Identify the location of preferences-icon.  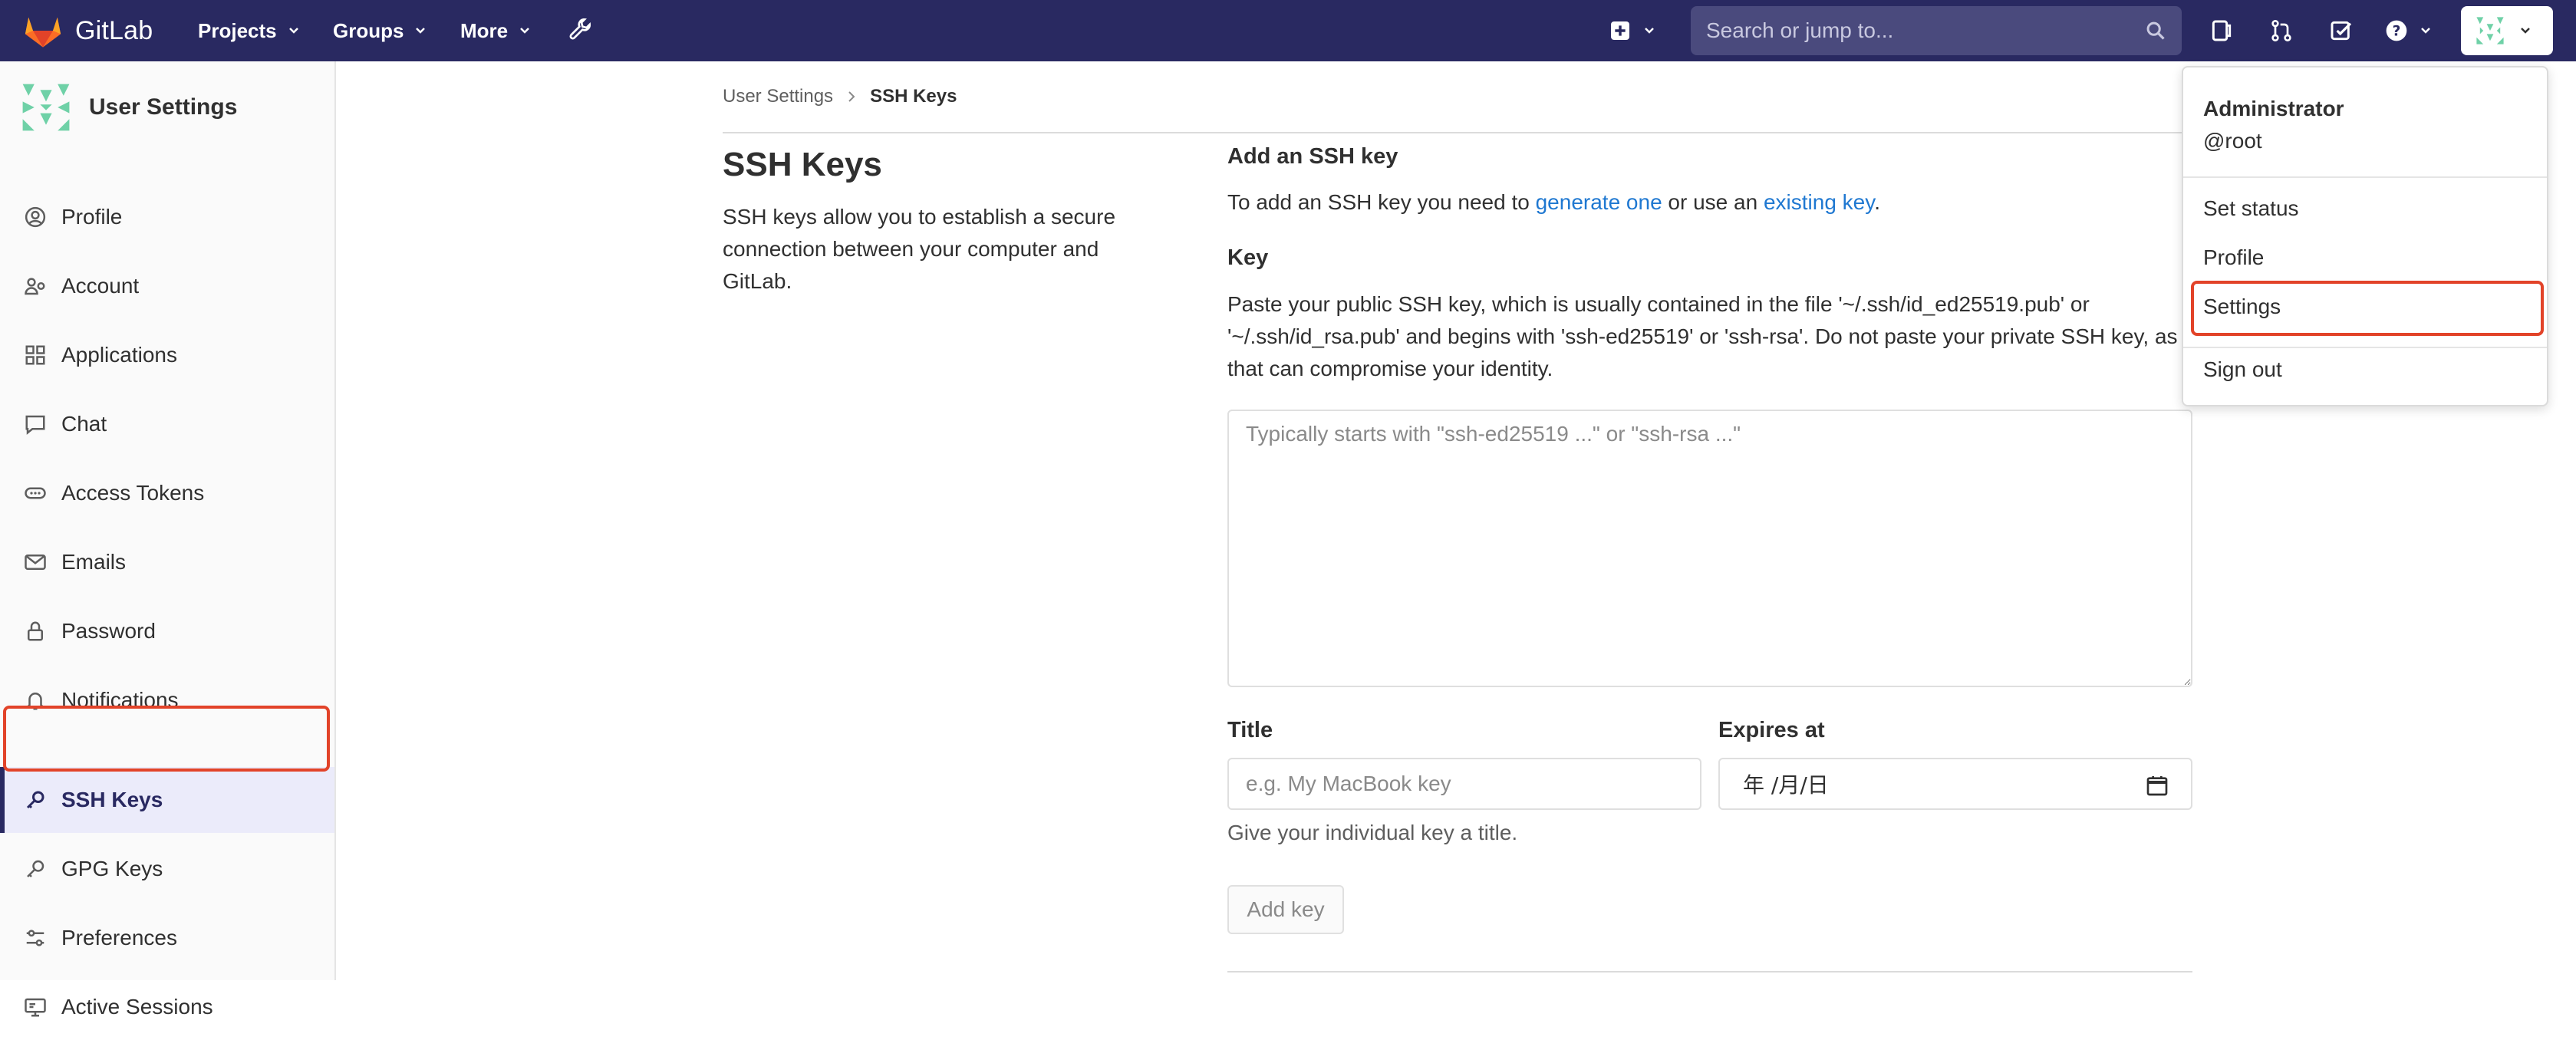
(35, 938).